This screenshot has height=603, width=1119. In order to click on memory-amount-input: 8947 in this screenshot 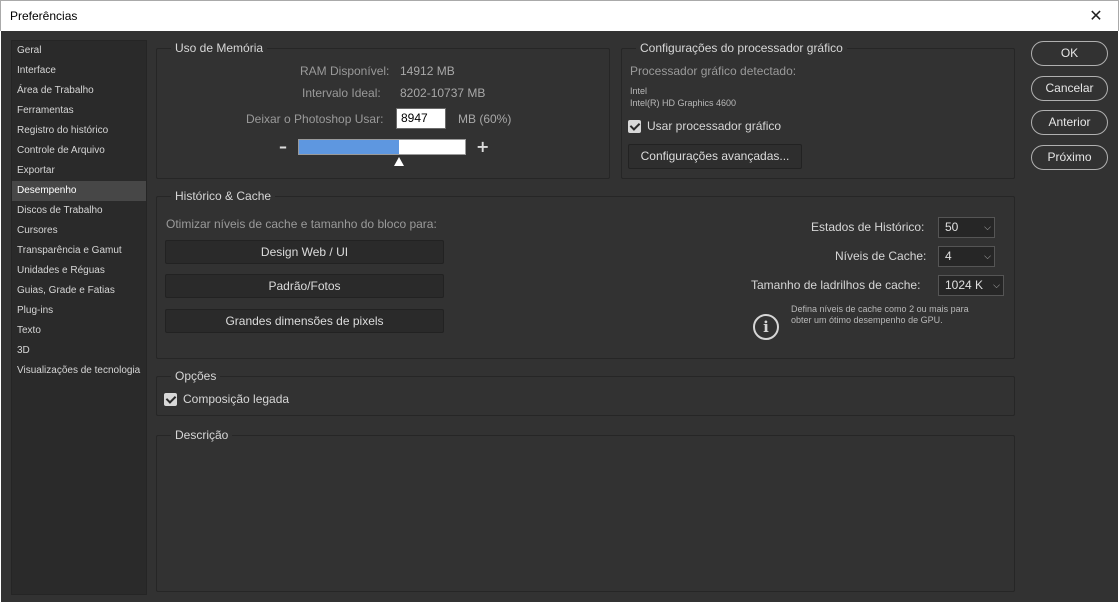, I will do `click(421, 118)`.